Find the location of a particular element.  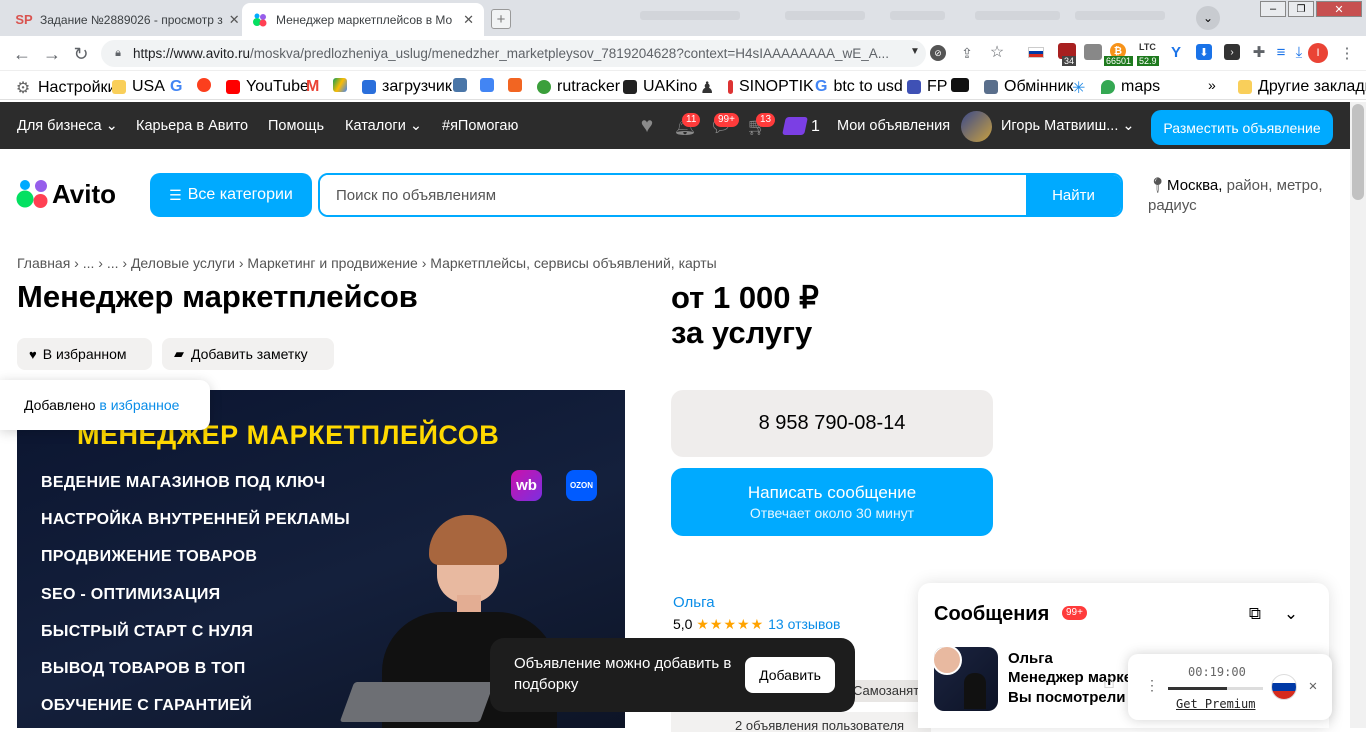

bookmark-gmail: M is located at coordinates (312, 87).